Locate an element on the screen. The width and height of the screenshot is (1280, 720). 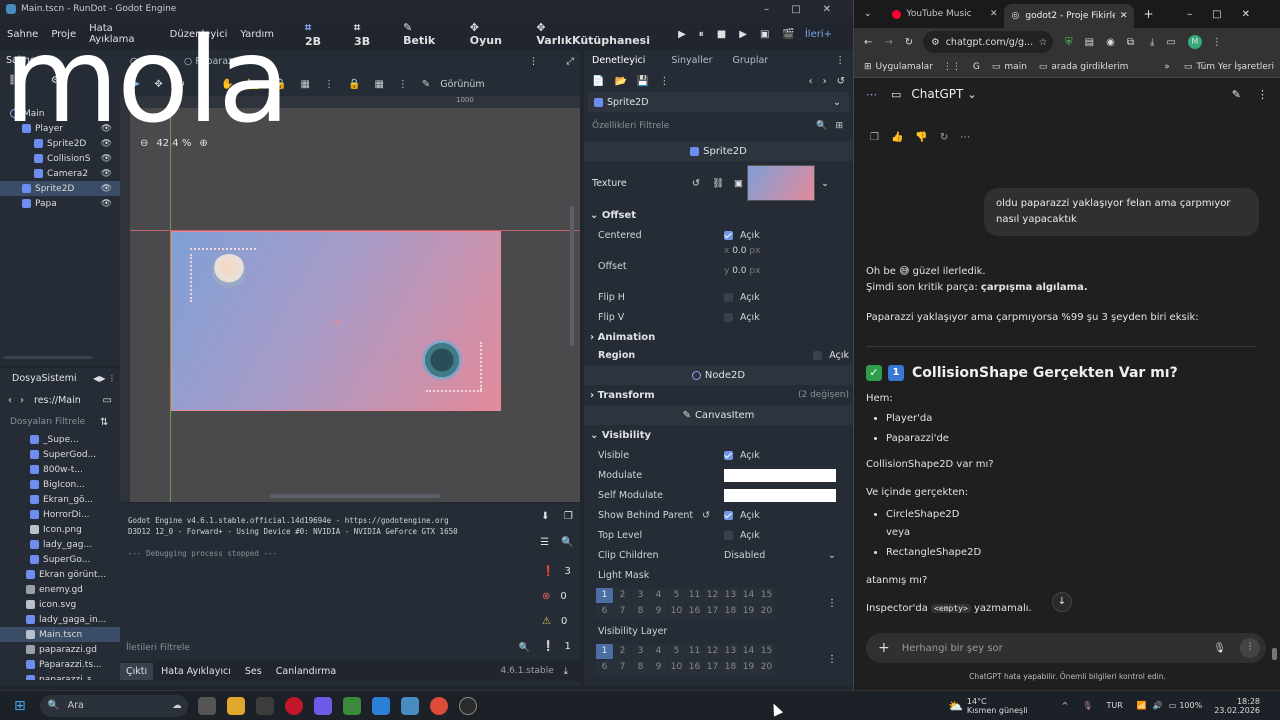
expand-icon: ⤢ is located at coordinates (570, 61).